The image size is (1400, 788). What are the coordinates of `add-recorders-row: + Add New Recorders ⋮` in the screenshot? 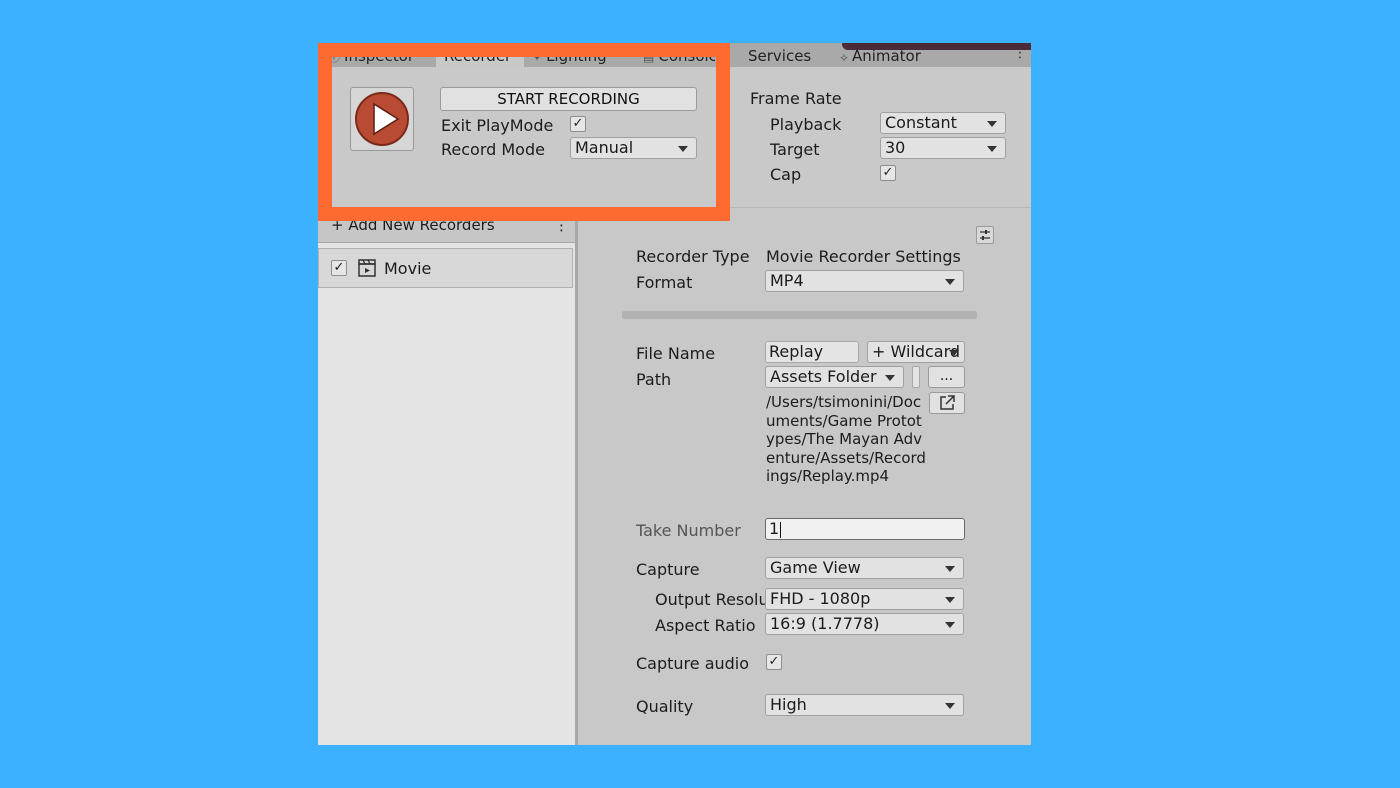 It's located at (446, 225).